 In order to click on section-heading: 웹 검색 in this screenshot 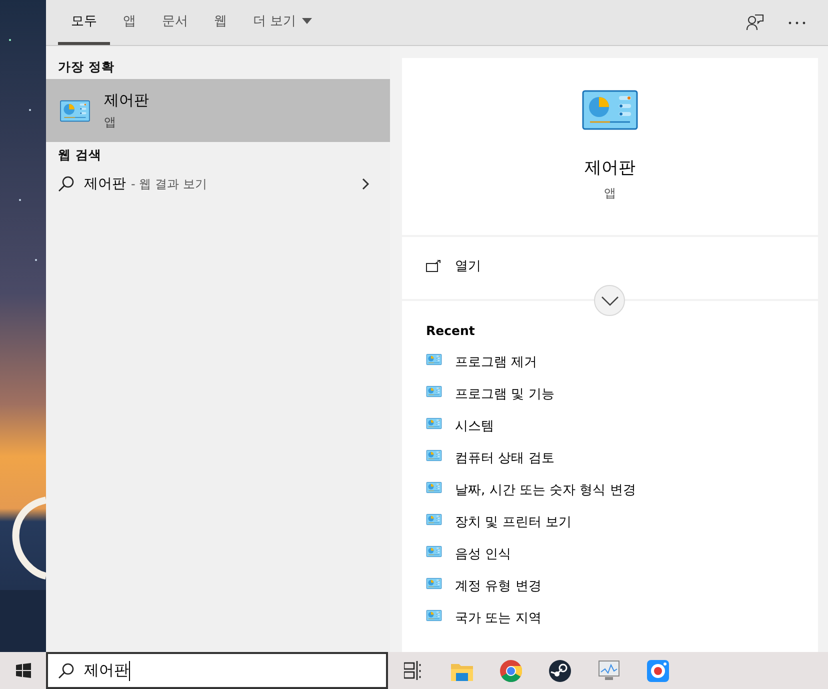, I will do `click(79, 155)`.